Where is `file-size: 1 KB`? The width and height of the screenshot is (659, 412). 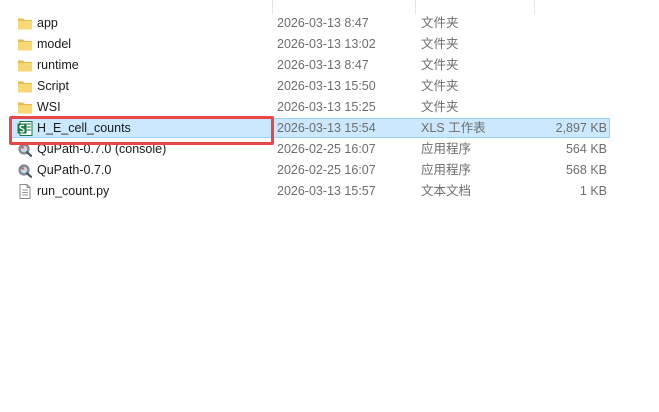 file-size: 1 KB is located at coordinates (593, 191).